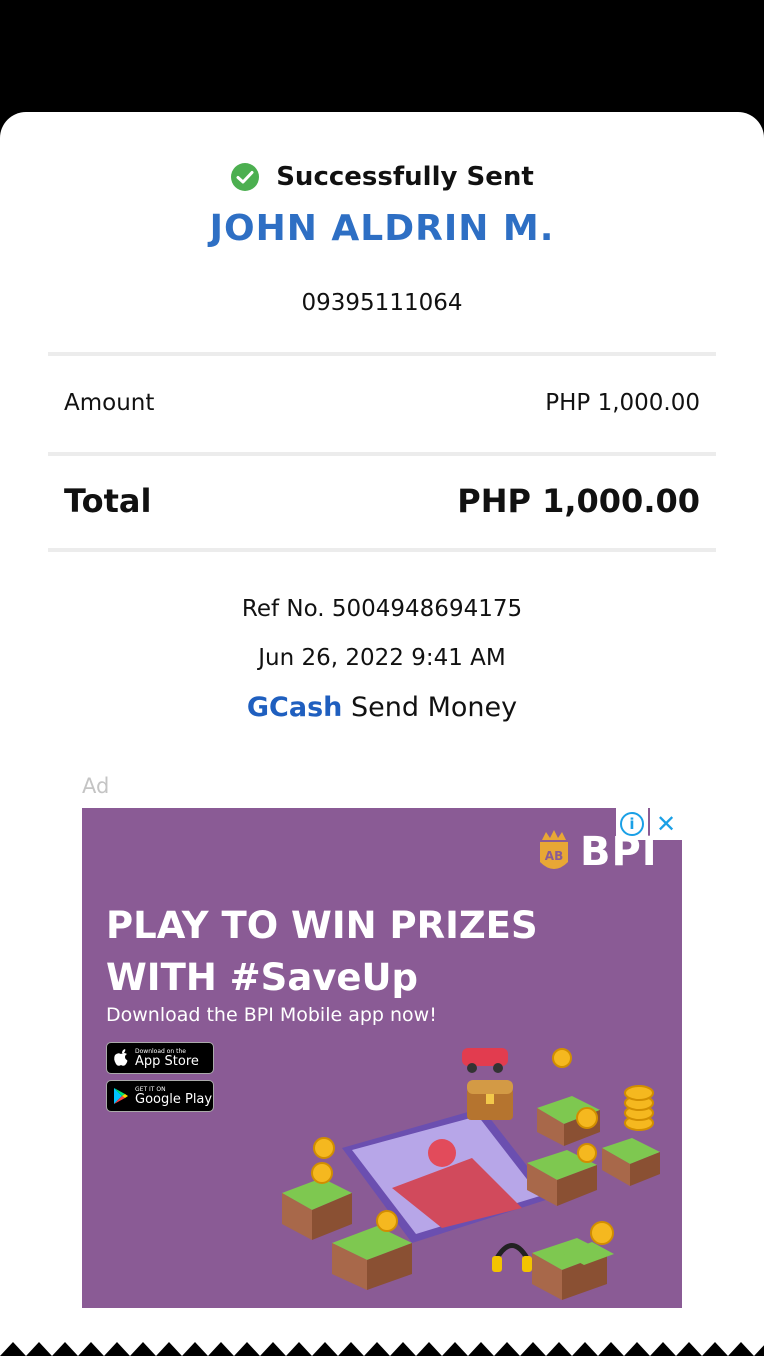  What do you see at coordinates (121, 1096) in the screenshot?
I see `google-play-icon` at bounding box center [121, 1096].